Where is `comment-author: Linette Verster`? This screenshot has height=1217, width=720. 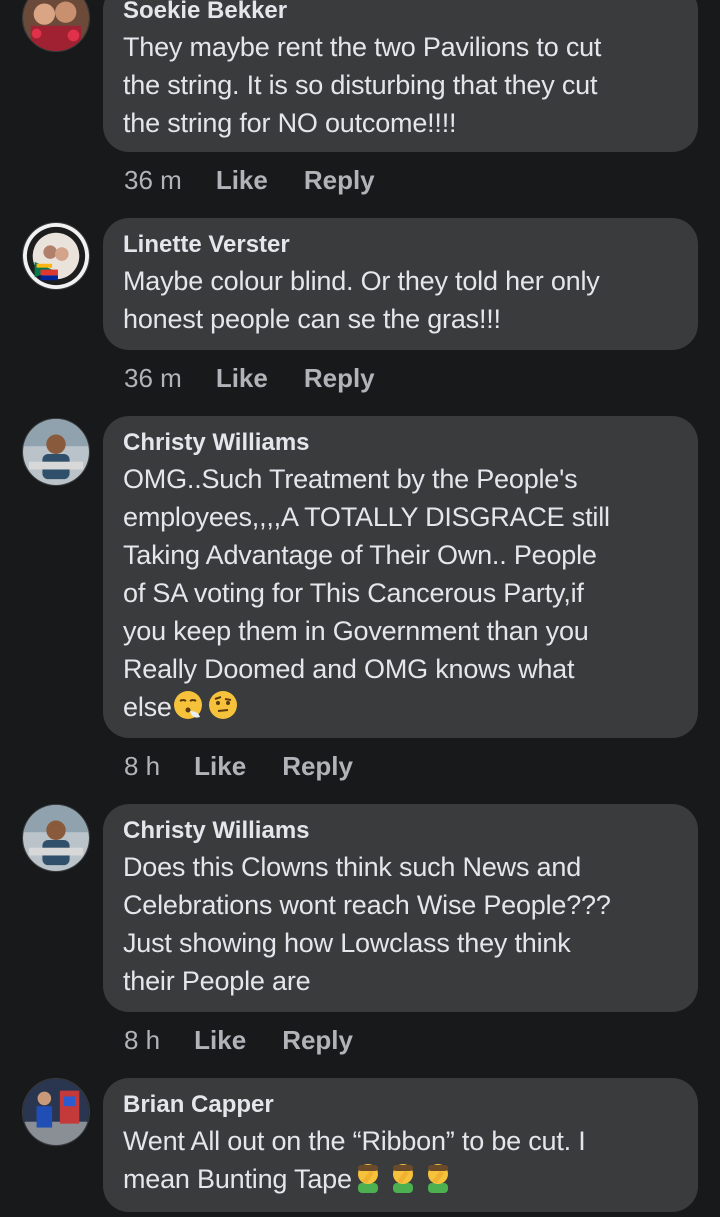 comment-author: Linette Verster is located at coordinates (400, 245).